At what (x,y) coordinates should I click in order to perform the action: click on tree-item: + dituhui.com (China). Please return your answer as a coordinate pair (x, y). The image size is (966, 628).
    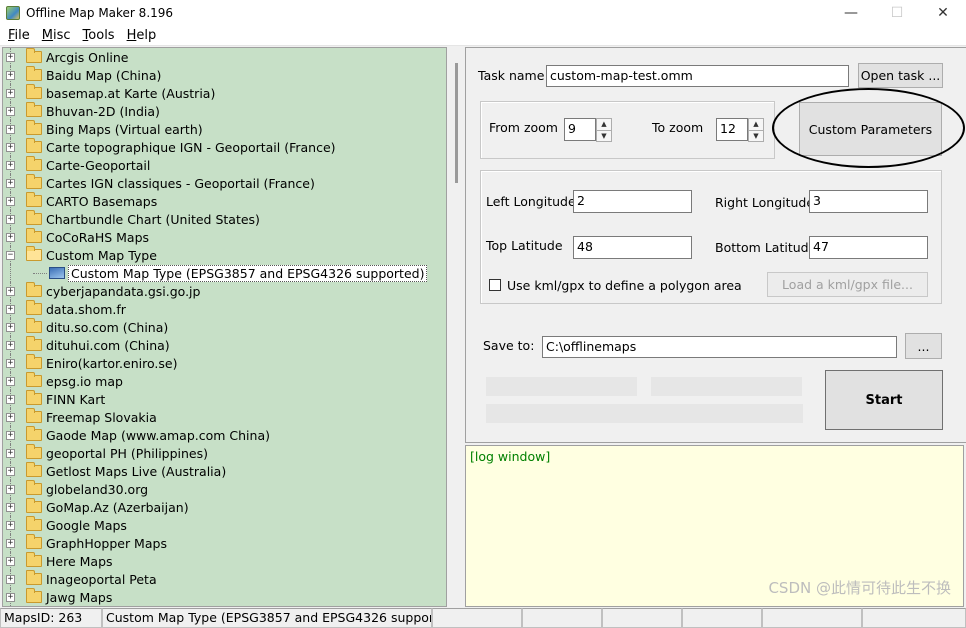
    Looking at the image, I should click on (224, 345).